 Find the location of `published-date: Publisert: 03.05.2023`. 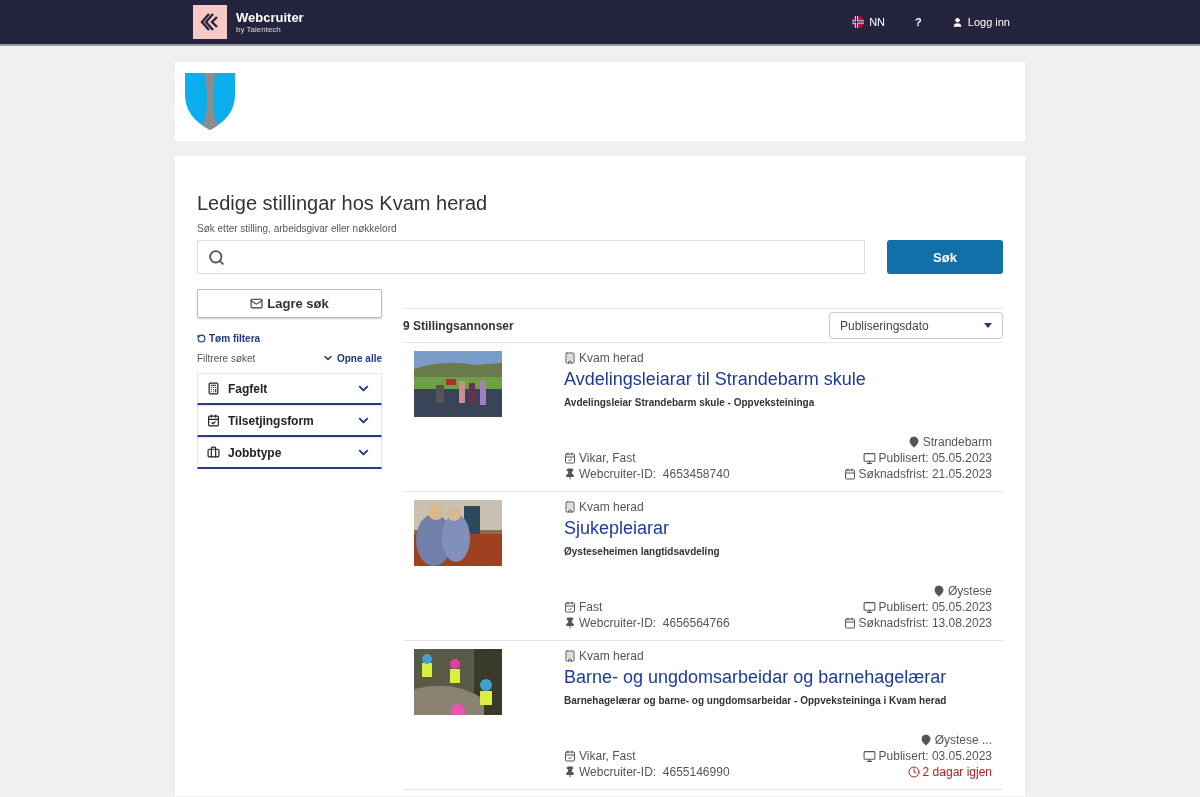

published-date: Publisert: 03.05.2023 is located at coordinates (927, 756).